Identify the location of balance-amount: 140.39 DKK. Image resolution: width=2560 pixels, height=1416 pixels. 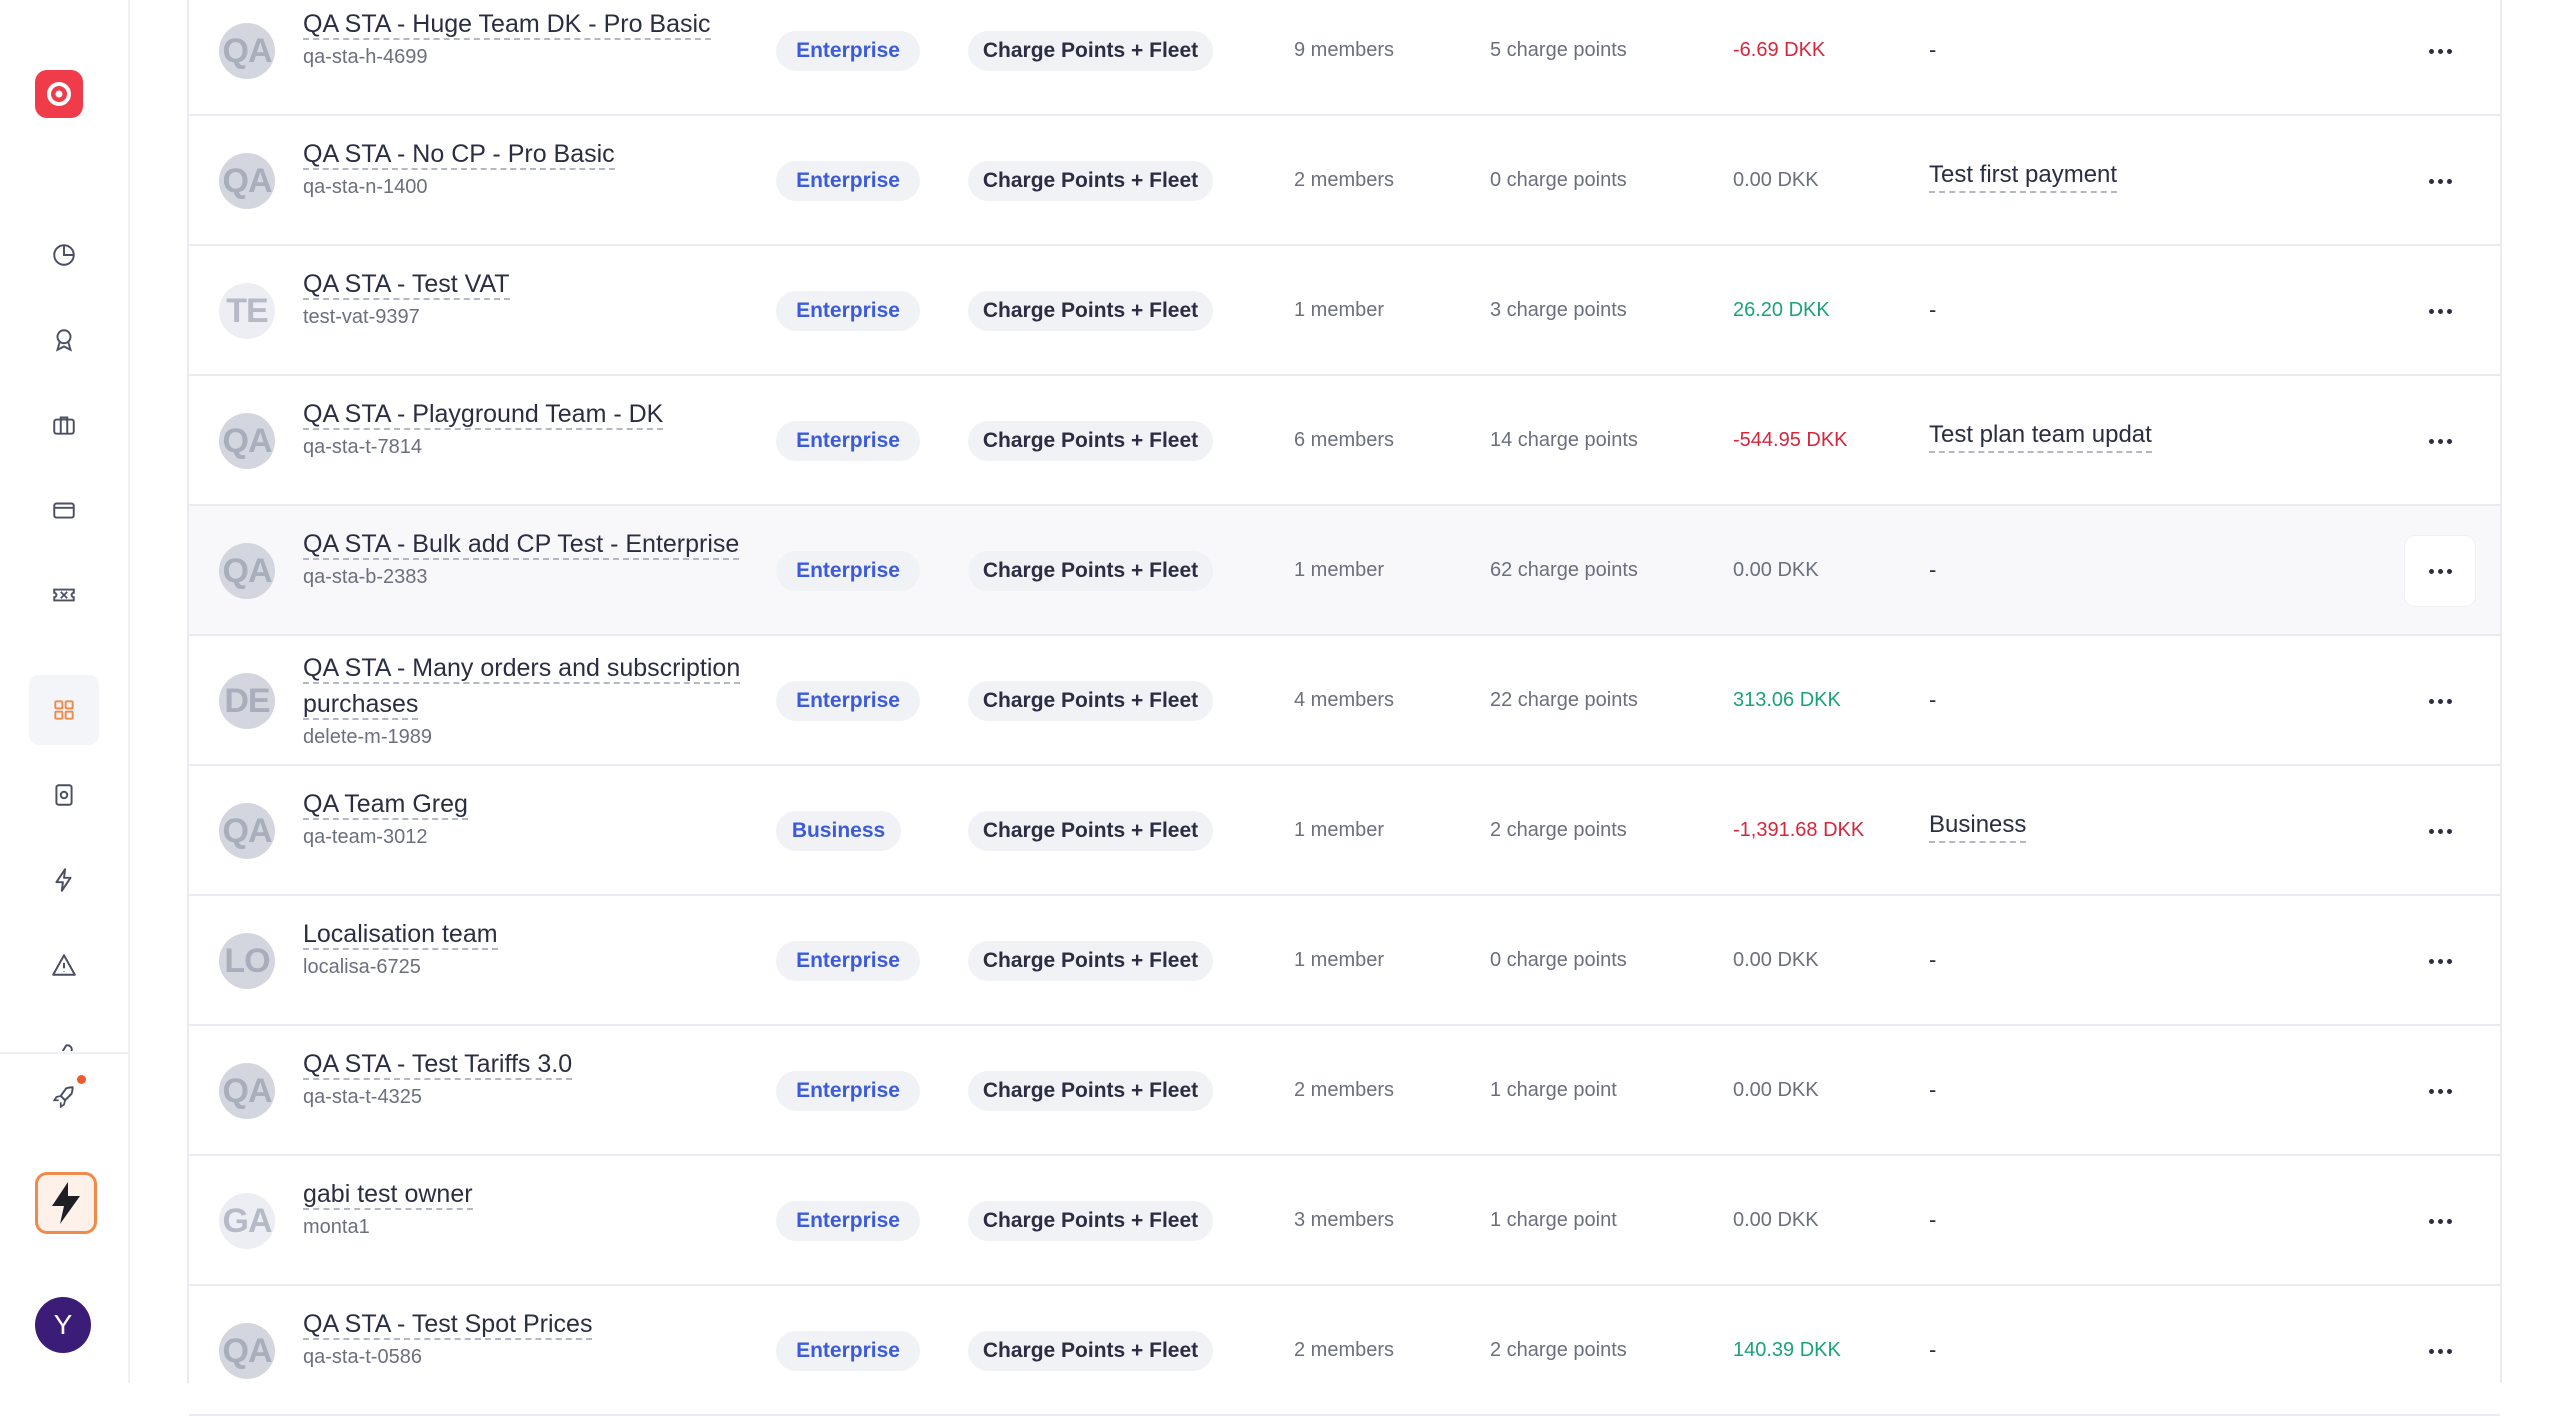
(1787, 1350).